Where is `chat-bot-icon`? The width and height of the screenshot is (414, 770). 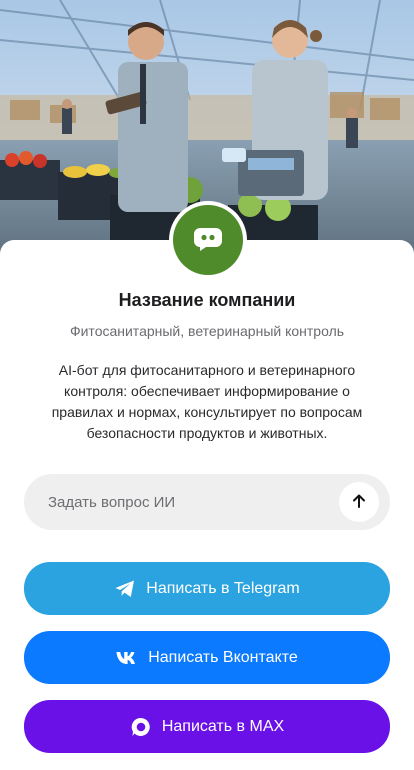
chat-bot-icon is located at coordinates (208, 240).